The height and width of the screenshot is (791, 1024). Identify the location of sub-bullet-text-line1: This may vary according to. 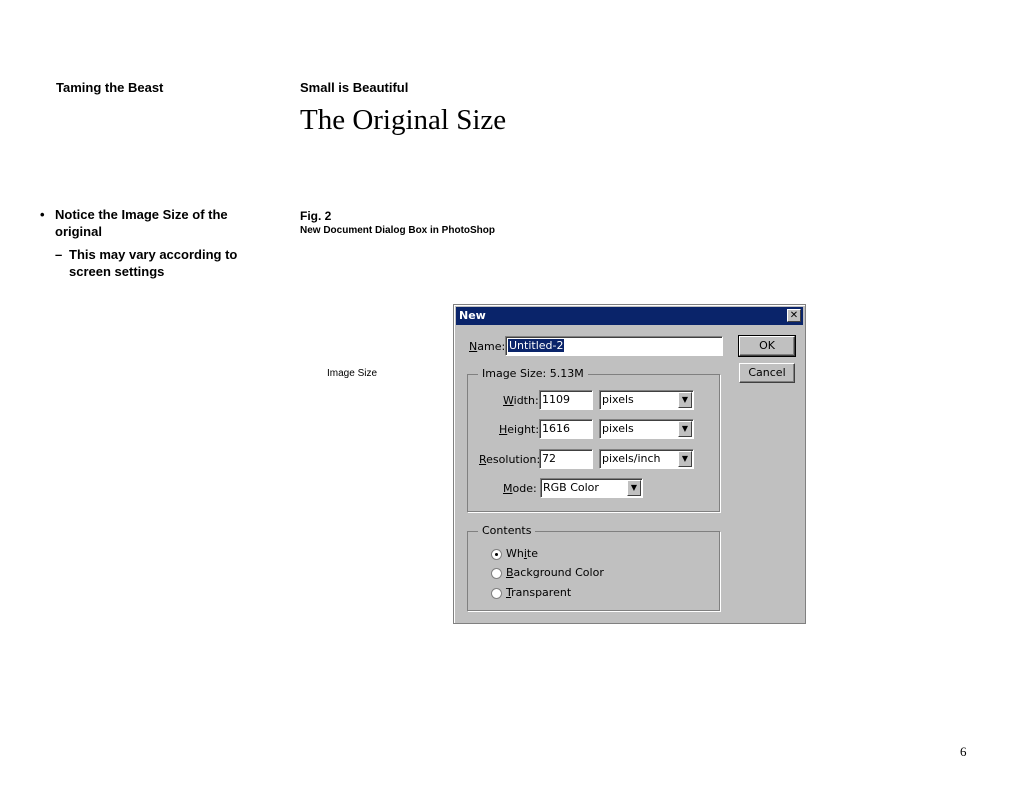
(153, 254).